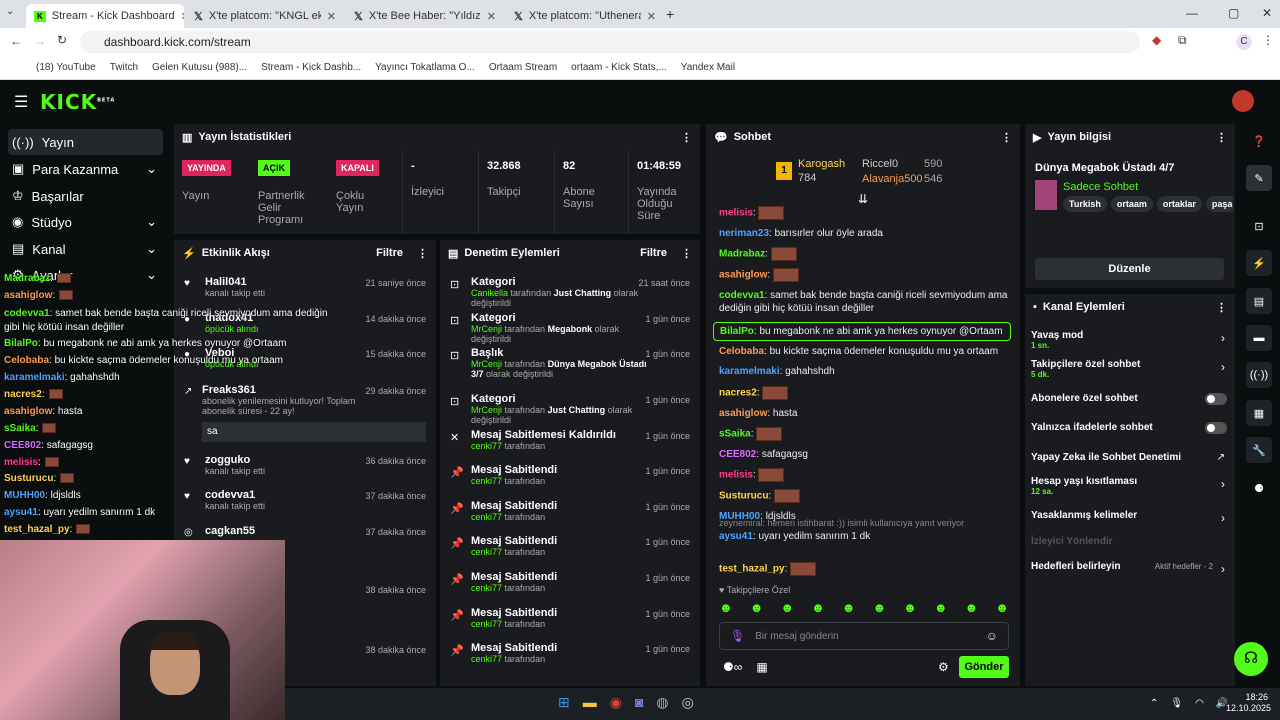 This screenshot has height=720, width=1280. What do you see at coordinates (1259, 375) in the screenshot?
I see `broadcast-icon: ((·))` at bounding box center [1259, 375].